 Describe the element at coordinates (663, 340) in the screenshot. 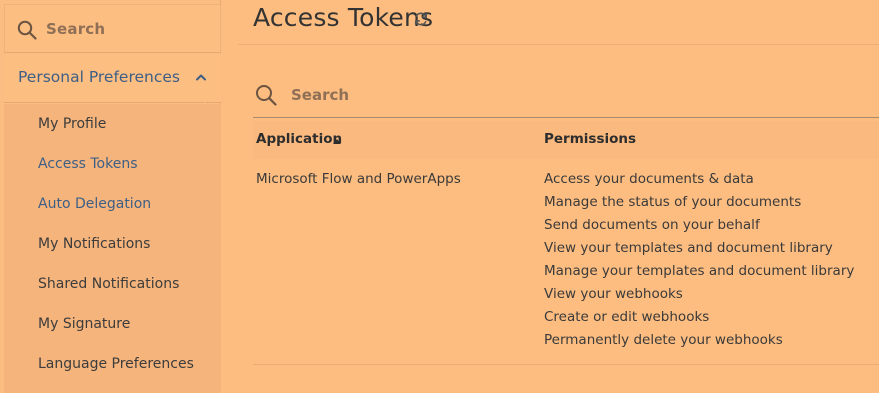

I see `permission-item: Permanently delete your webhooks` at that location.